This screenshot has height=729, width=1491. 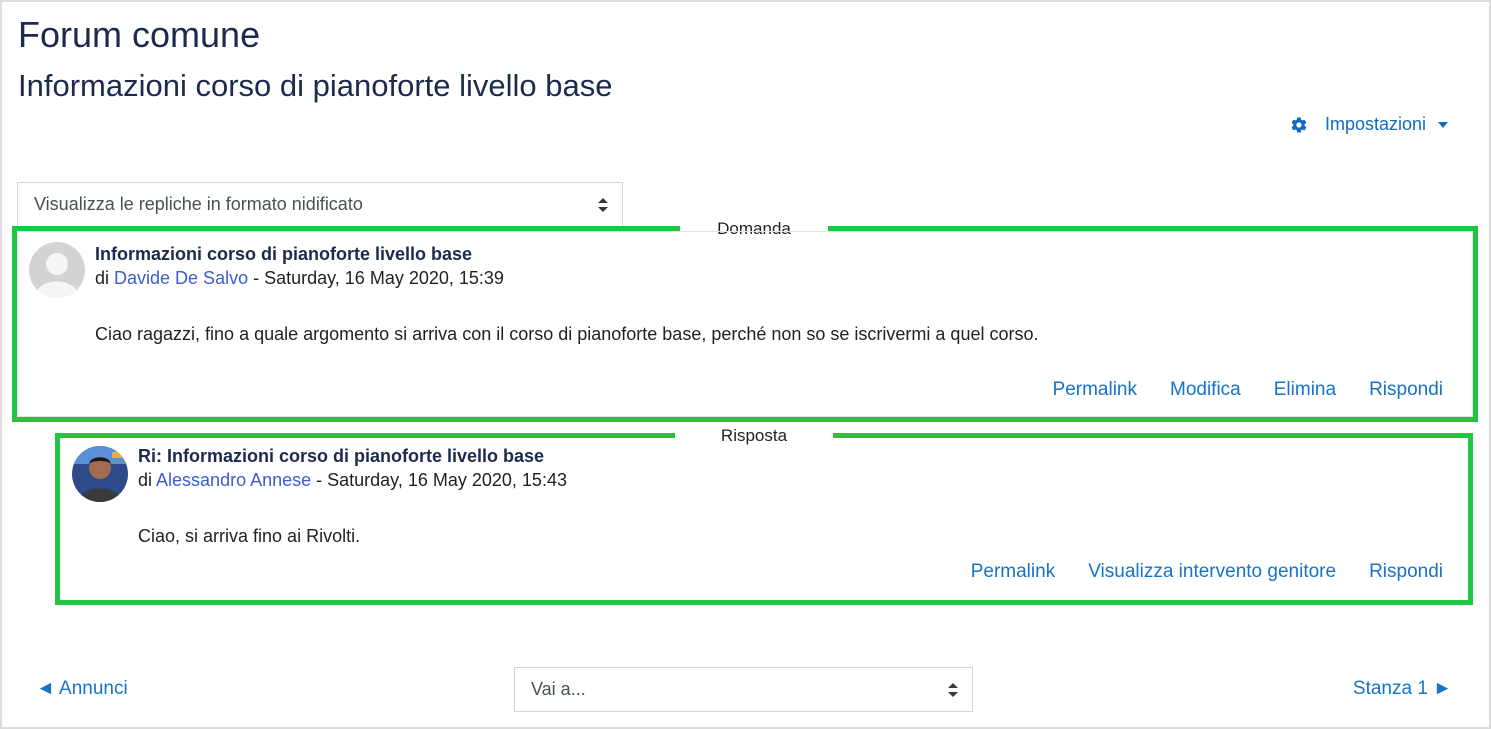 What do you see at coordinates (1305, 390) in the screenshot?
I see `delete-link: Elimina` at bounding box center [1305, 390].